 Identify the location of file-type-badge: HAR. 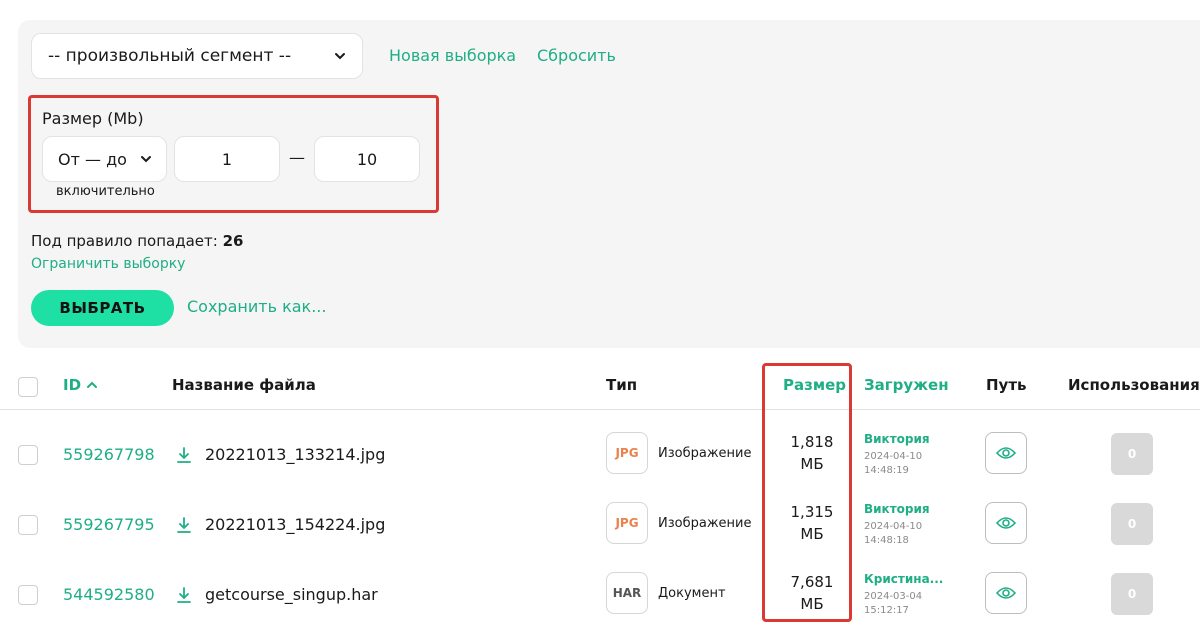
(627, 593).